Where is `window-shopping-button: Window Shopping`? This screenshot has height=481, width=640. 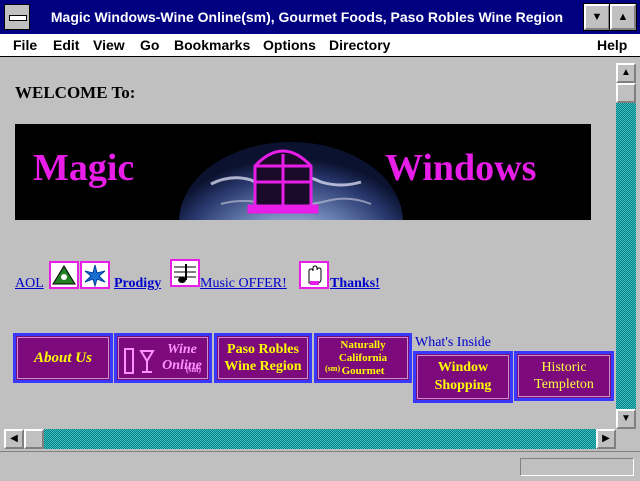 window-shopping-button: Window Shopping is located at coordinates (463, 377).